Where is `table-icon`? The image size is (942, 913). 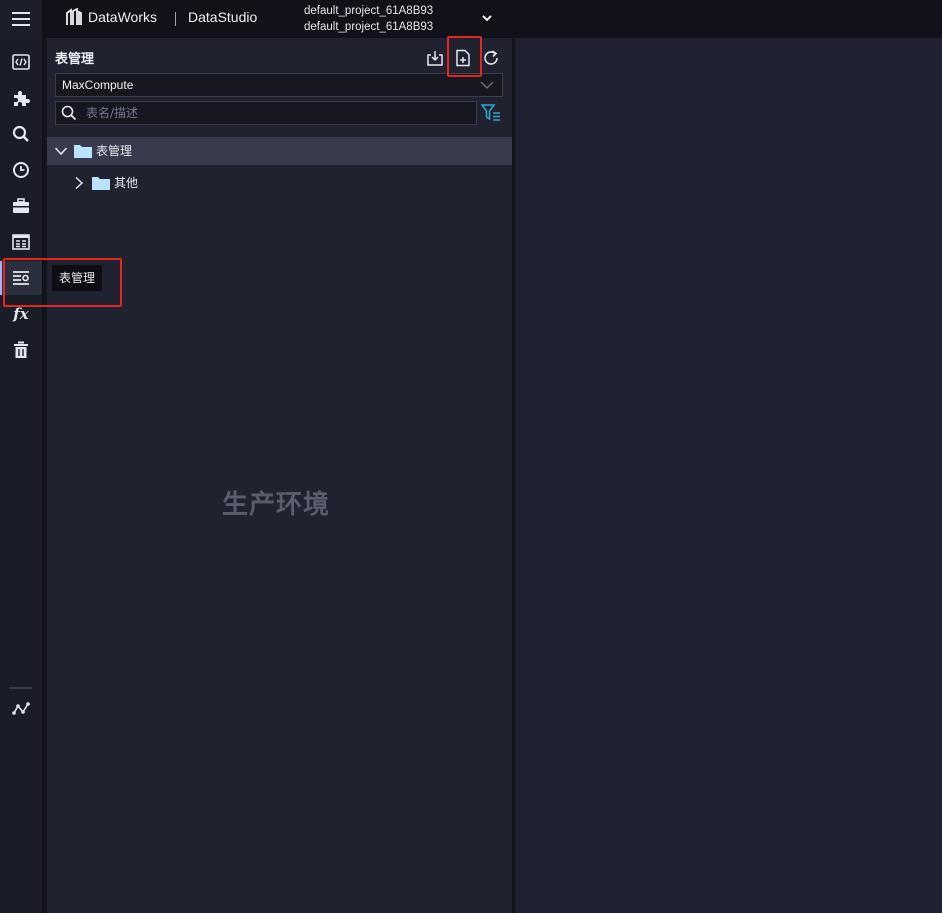
table-icon is located at coordinates (21, 242).